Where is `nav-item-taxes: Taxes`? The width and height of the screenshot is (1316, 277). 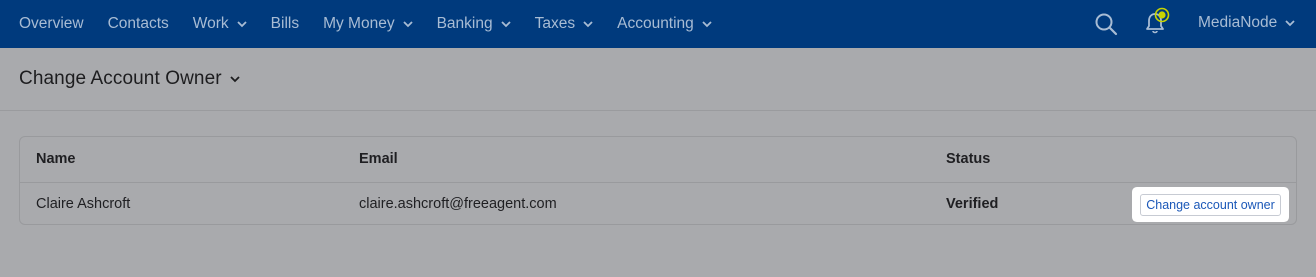 nav-item-taxes: Taxes is located at coordinates (564, 24).